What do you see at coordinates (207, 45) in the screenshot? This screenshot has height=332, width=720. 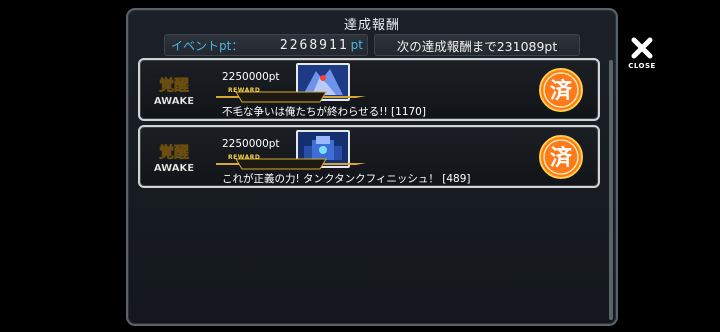 I see `event-points-label: イベントpt：` at bounding box center [207, 45].